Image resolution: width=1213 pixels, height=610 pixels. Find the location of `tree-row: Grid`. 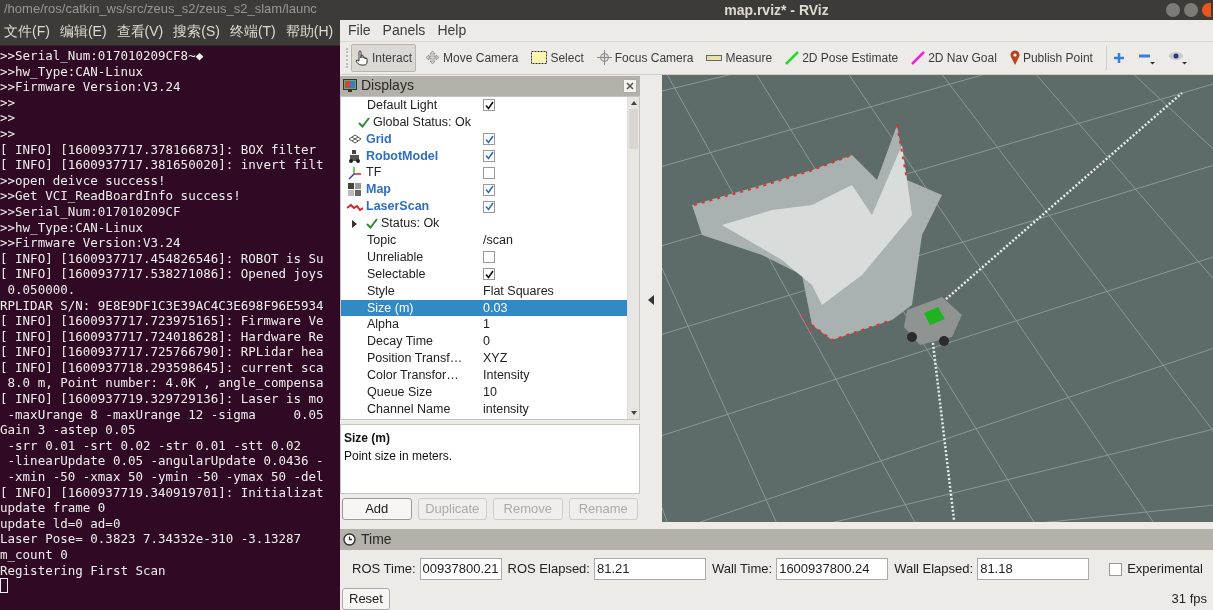

tree-row: Grid is located at coordinates (484, 139).